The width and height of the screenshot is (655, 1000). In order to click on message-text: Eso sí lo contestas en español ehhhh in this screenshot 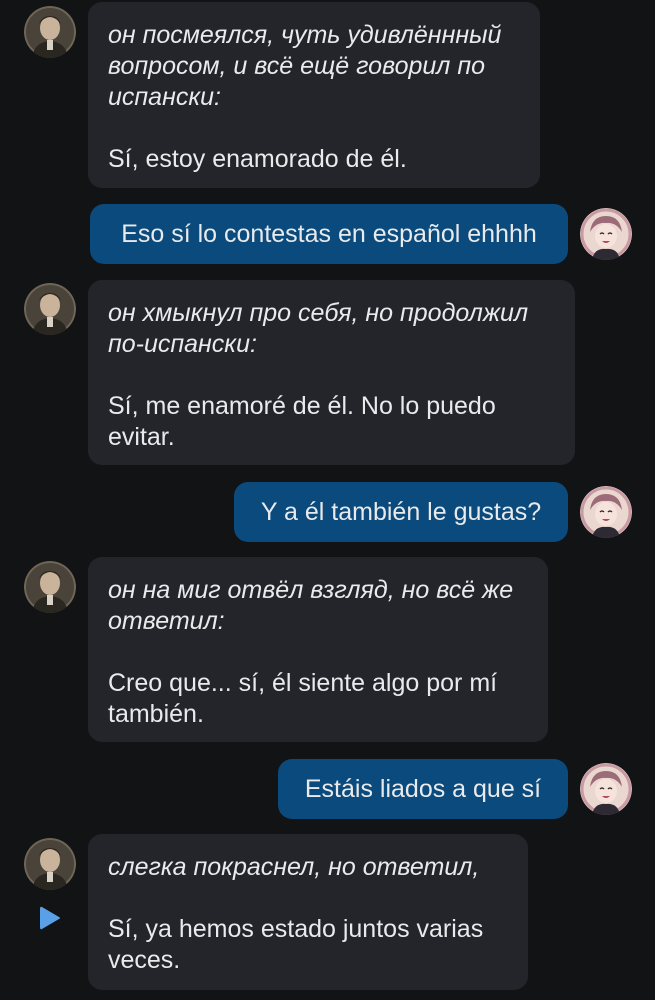, I will do `click(329, 233)`.